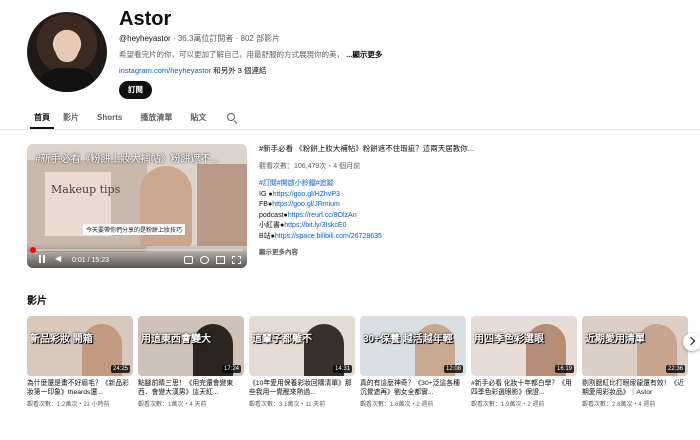 This screenshot has height=440, width=700. I want to click on tabs-divider, so click(350, 129).